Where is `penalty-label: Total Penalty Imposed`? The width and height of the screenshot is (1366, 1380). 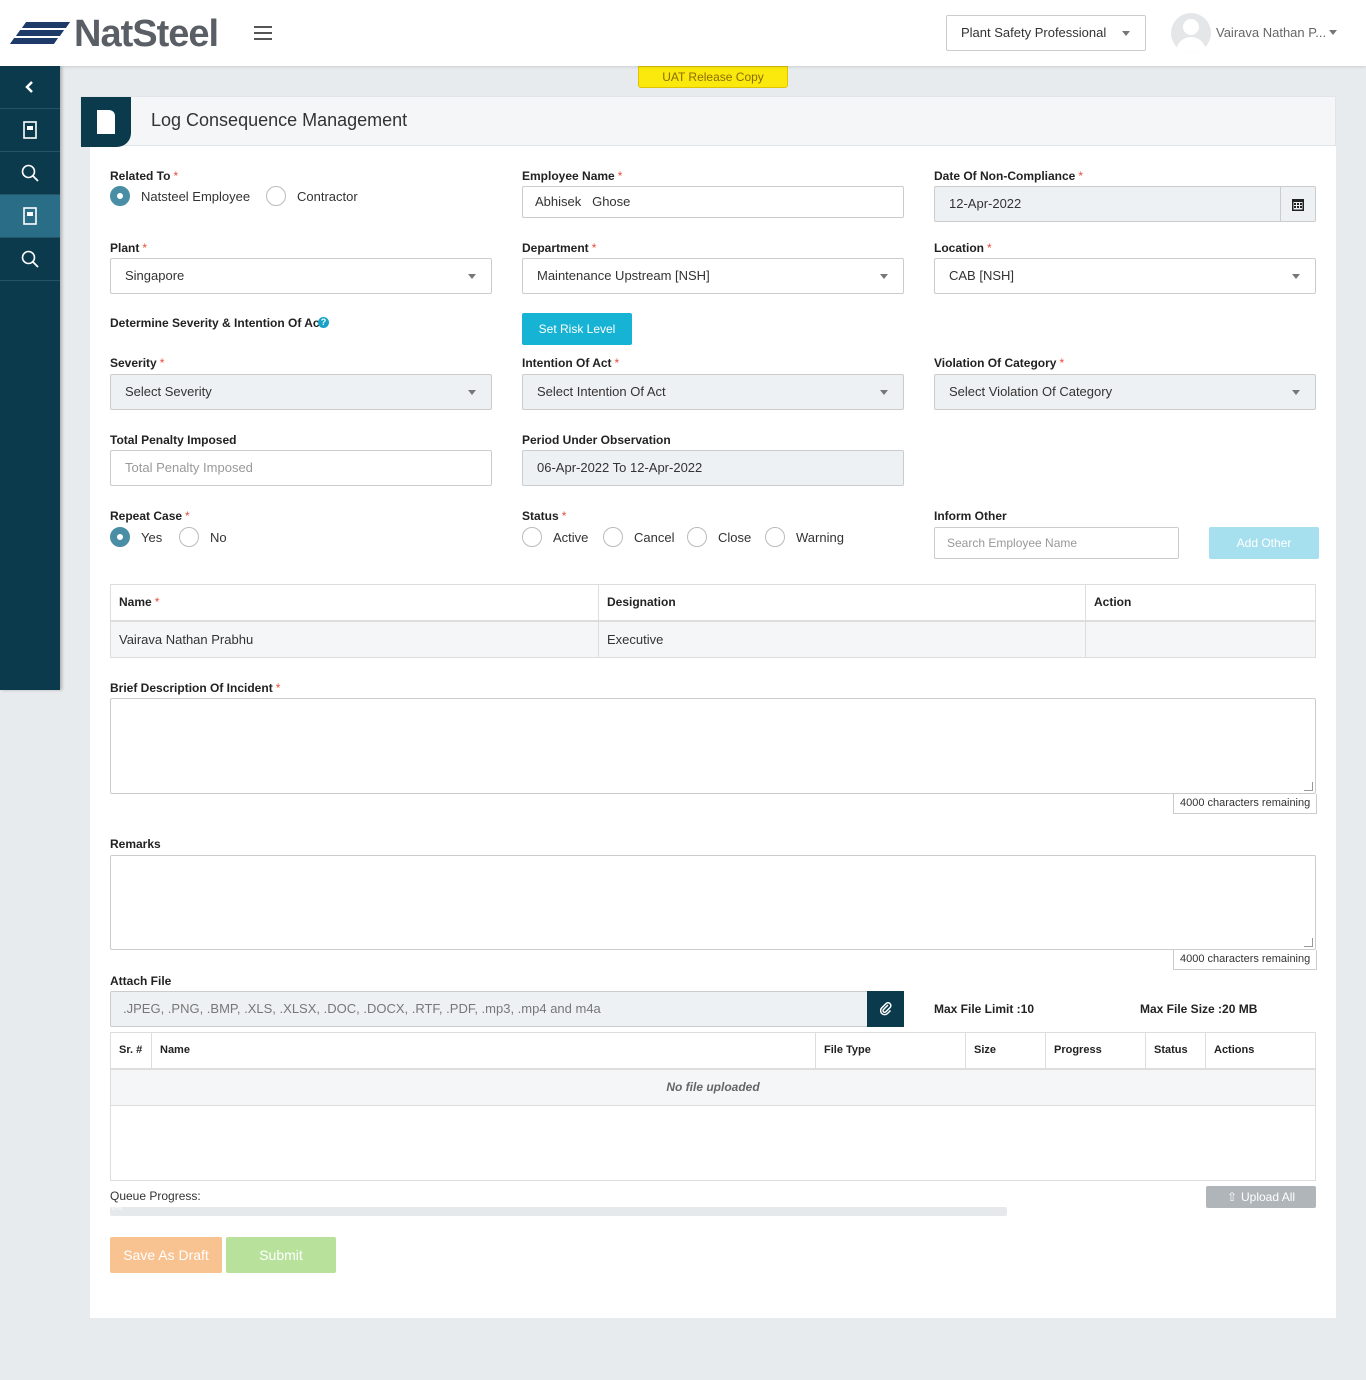
penalty-label: Total Penalty Imposed is located at coordinates (173, 440).